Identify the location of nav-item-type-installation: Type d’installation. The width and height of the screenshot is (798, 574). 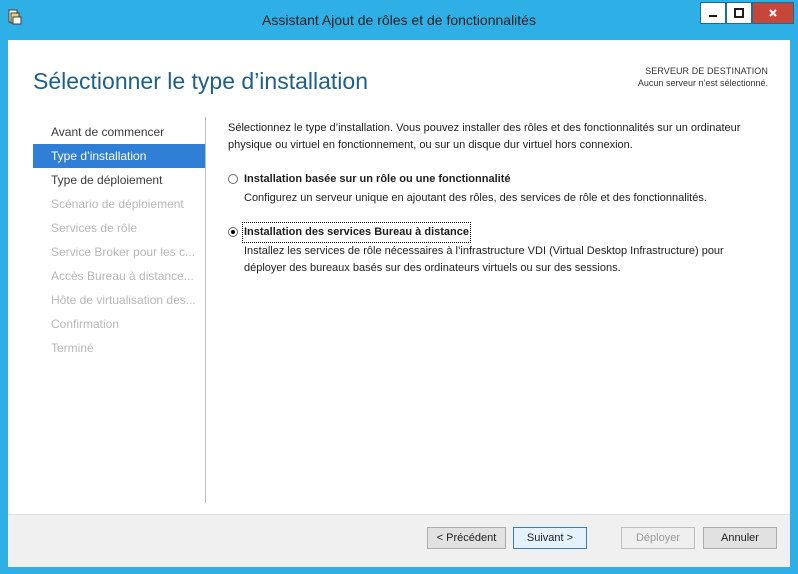
(119, 156).